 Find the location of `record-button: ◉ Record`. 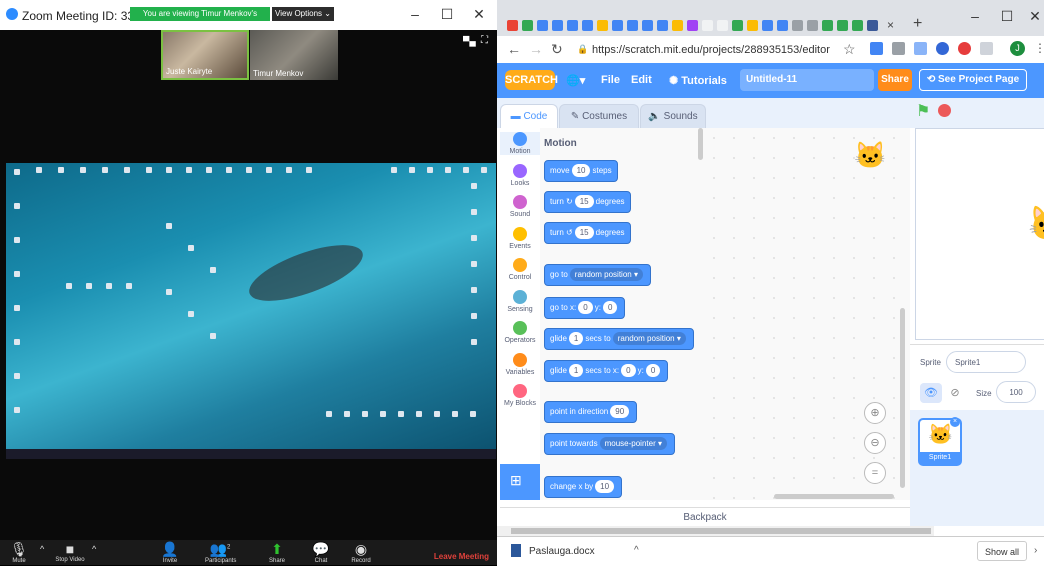

record-button: ◉ Record is located at coordinates (361, 552).